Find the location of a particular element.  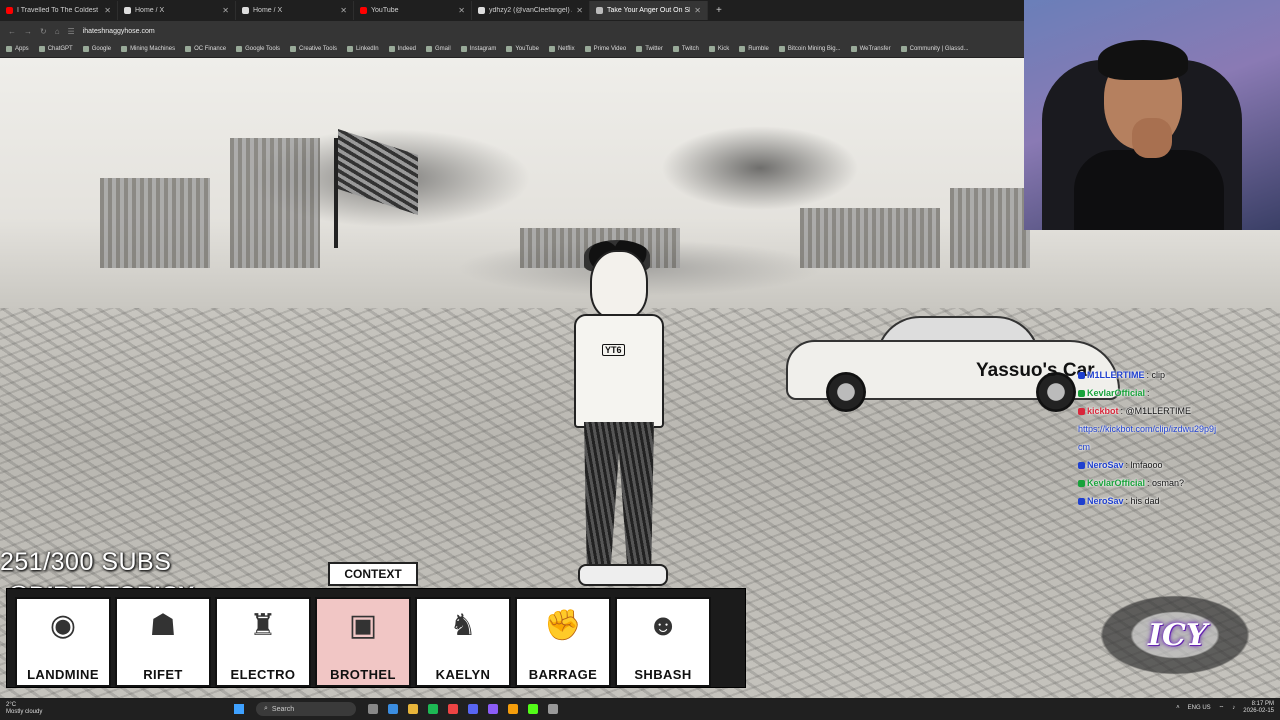

bookmark-item: Kick is located at coordinates (718, 49).